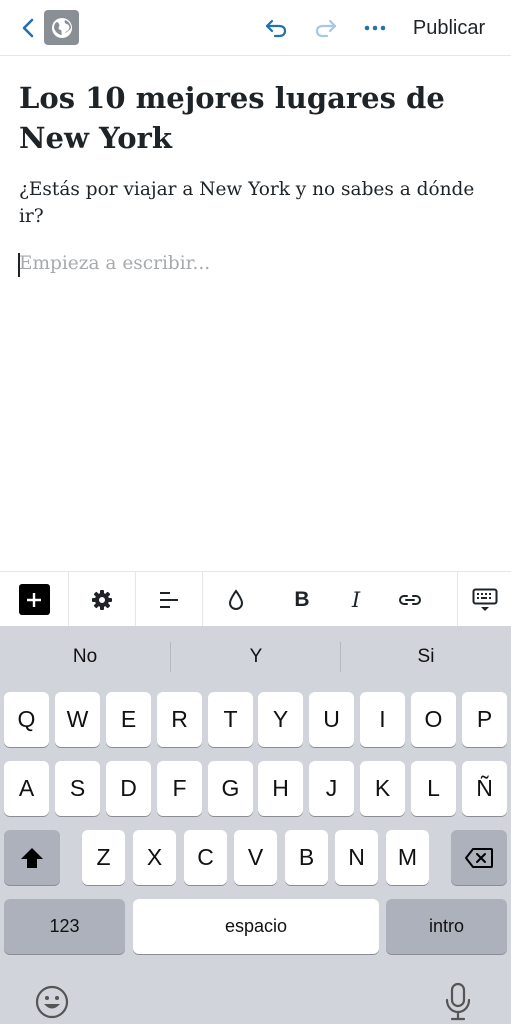 The height and width of the screenshot is (1024, 511). What do you see at coordinates (205, 857) in the screenshot?
I see `key-c: C` at bounding box center [205, 857].